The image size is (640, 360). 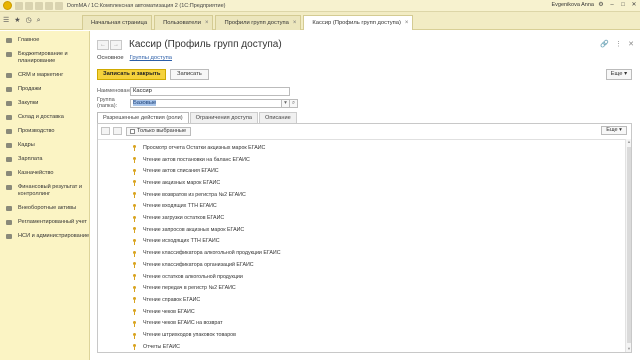 I want to click on sidebar-item-financial-result: Финансовый результат и контроллинг, so click(x=45, y=190).